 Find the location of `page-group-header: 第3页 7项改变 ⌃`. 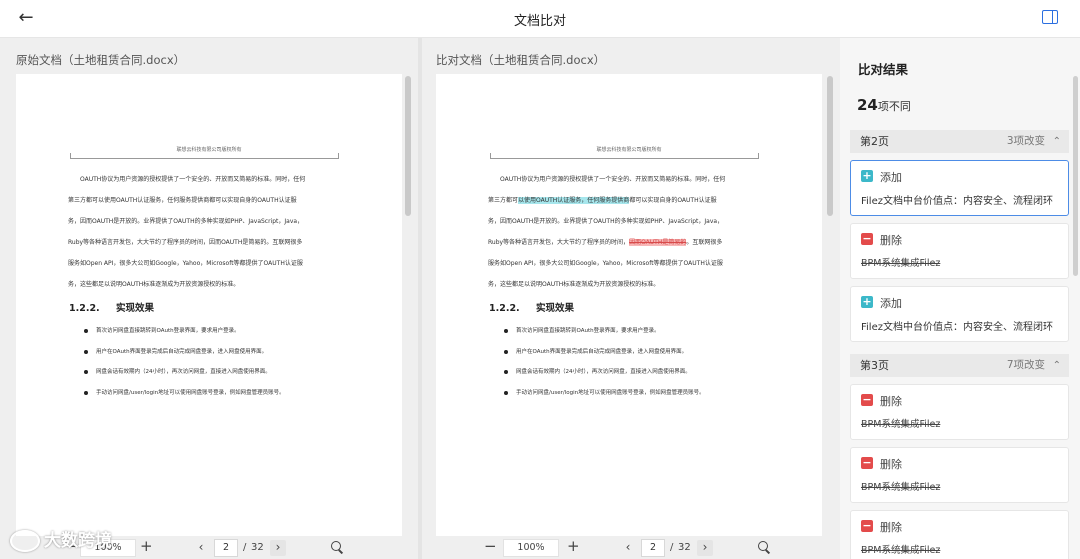

page-group-header: 第3页 7项改变 ⌃ is located at coordinates (959, 365).